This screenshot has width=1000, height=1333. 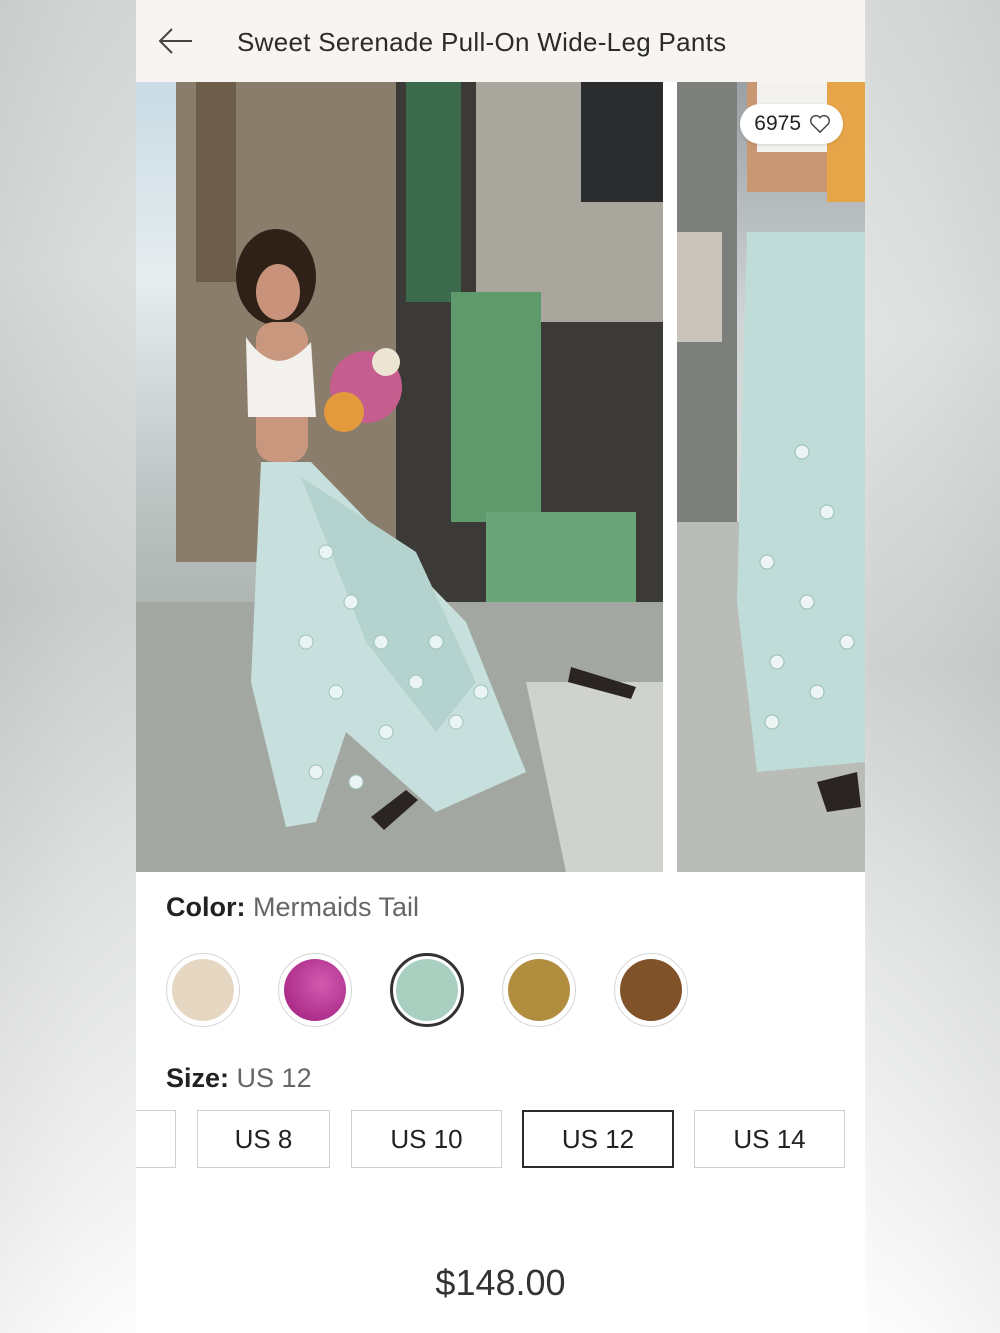 I want to click on product-photo-secondary: 6975, so click(x=771, y=477).